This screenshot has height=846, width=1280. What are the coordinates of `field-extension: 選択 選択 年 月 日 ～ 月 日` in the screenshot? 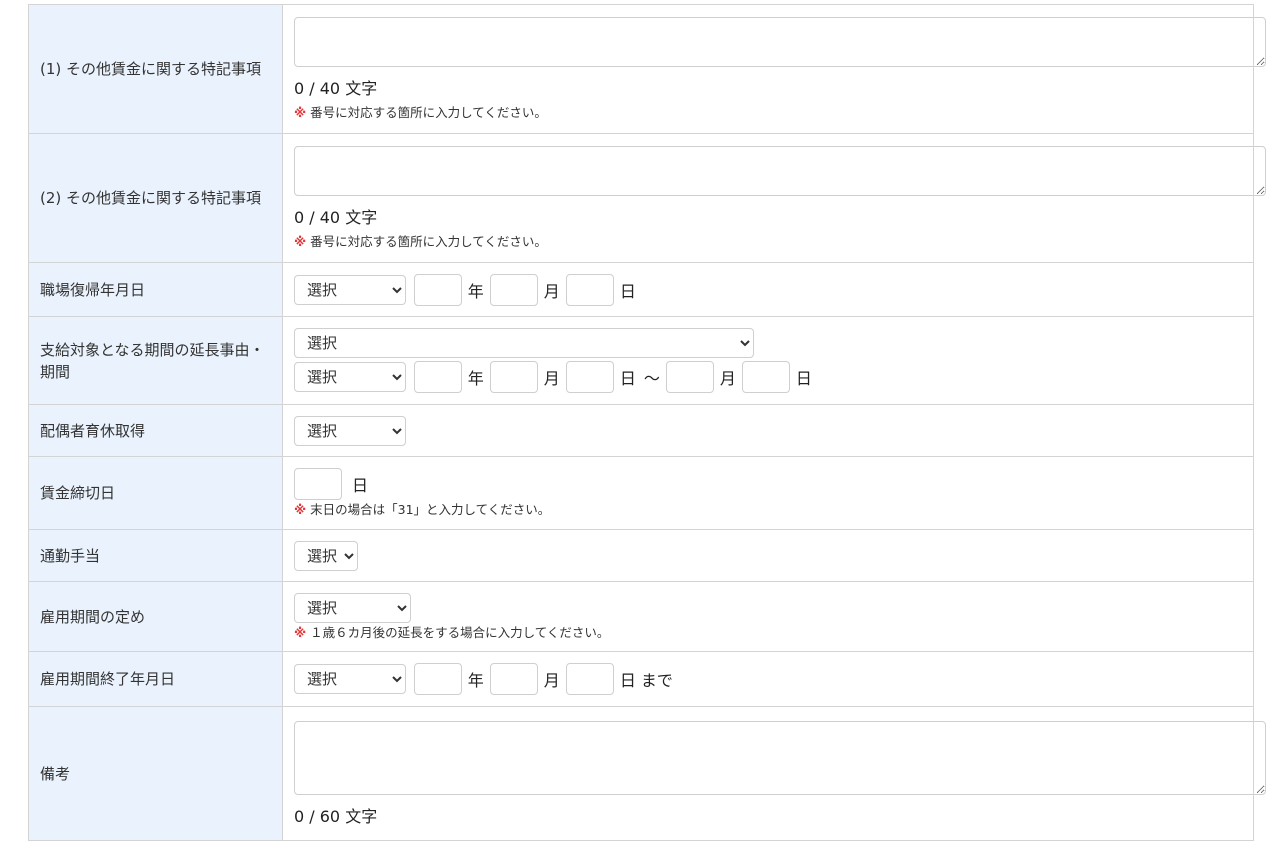 It's located at (768, 360).